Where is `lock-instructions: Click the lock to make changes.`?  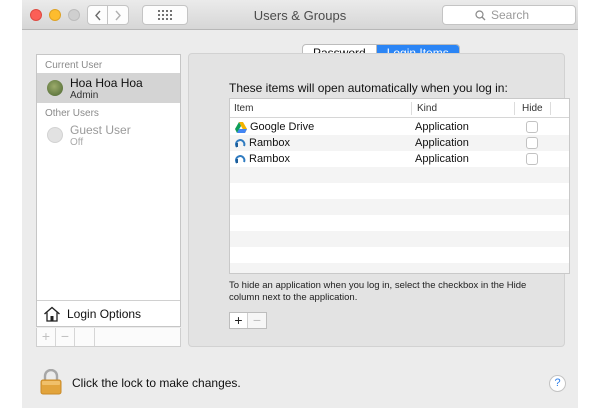
lock-instructions: Click the lock to make changes. is located at coordinates (156, 383).